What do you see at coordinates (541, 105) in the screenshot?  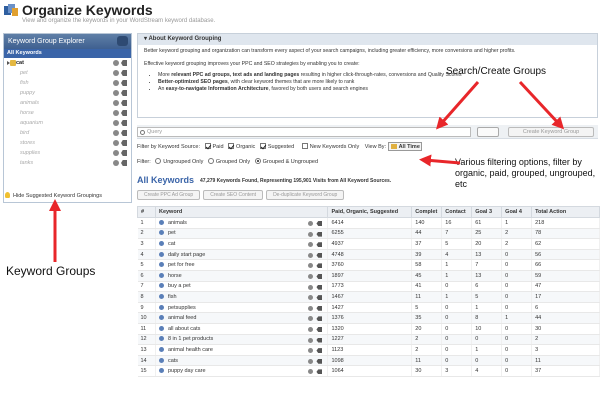 I see `arrow-to-create` at bounding box center [541, 105].